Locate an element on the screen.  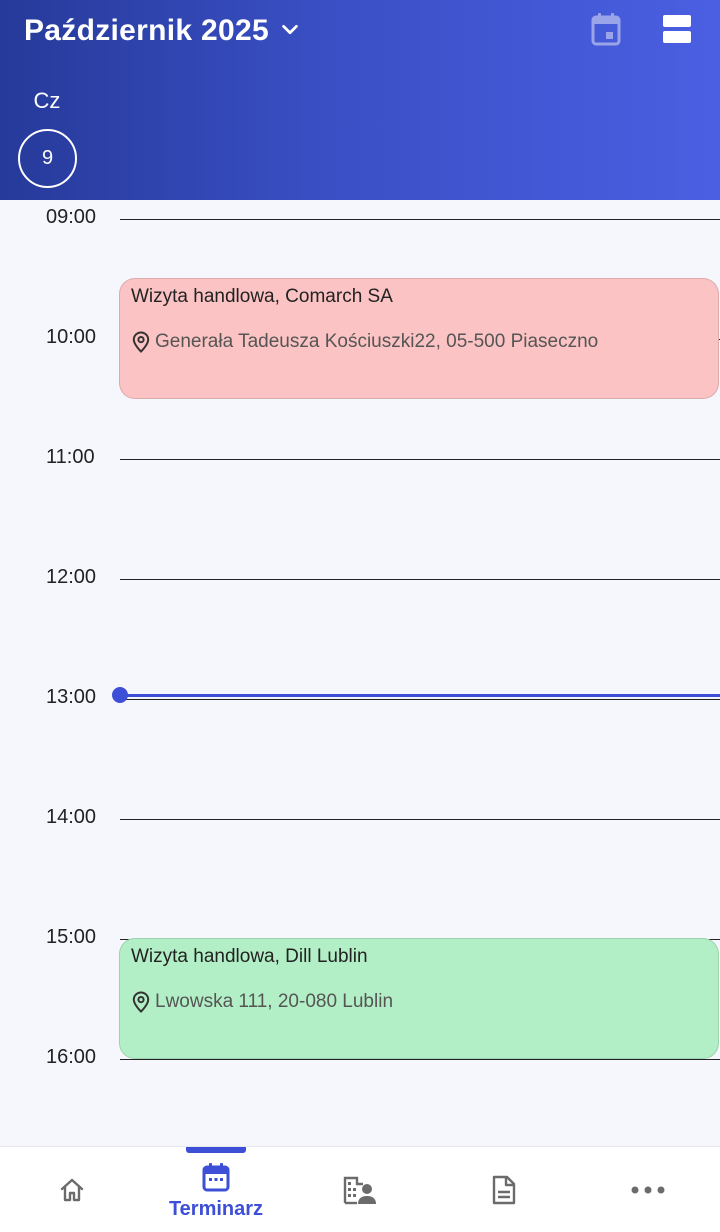
hour-label: 10:00 is located at coordinates (71, 337).